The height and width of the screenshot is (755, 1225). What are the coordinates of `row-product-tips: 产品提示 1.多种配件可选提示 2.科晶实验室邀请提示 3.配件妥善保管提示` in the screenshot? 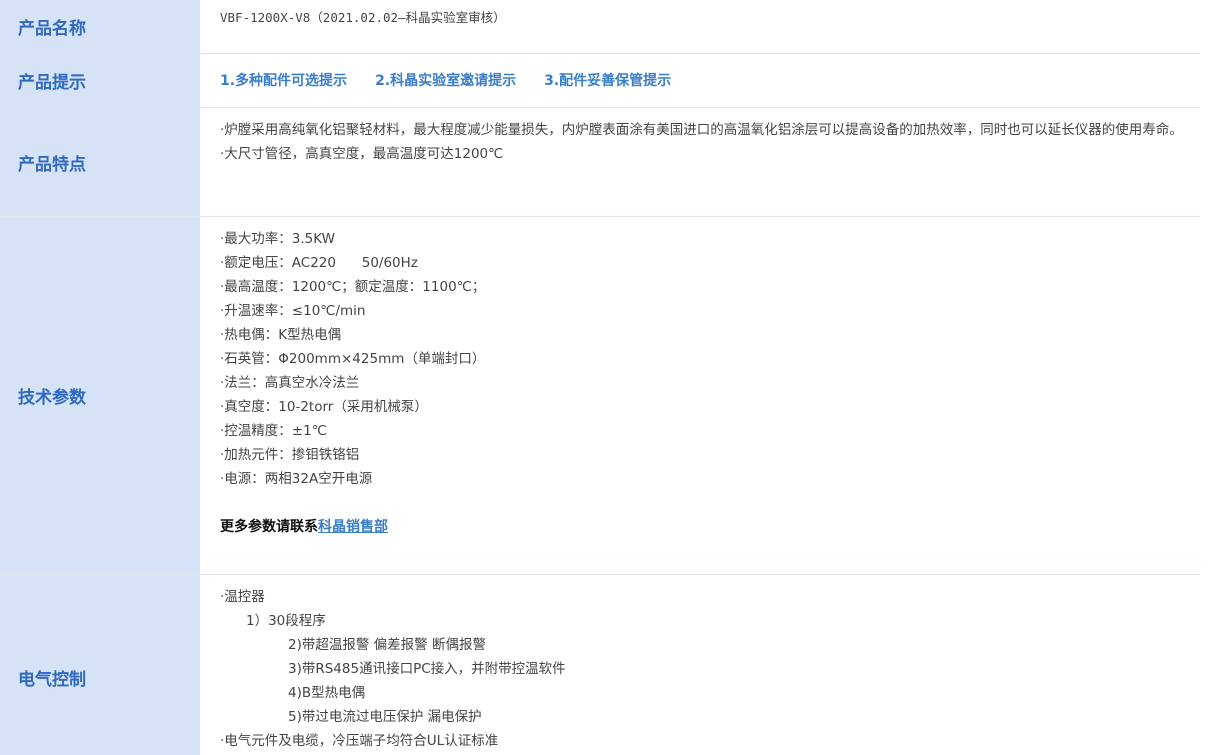 It's located at (600, 81).